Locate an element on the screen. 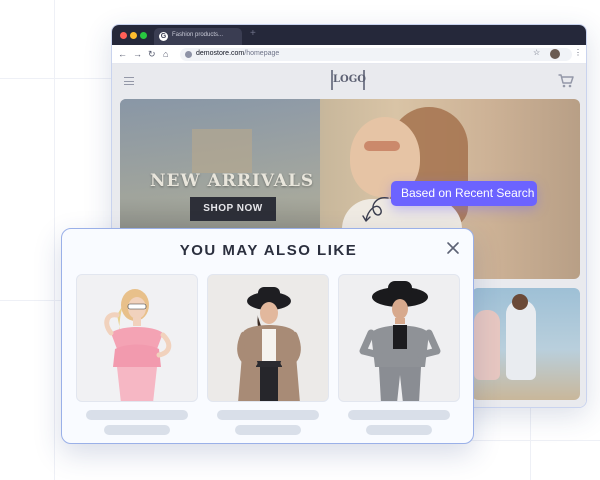  new-tab-button: + is located at coordinates (253, 33).